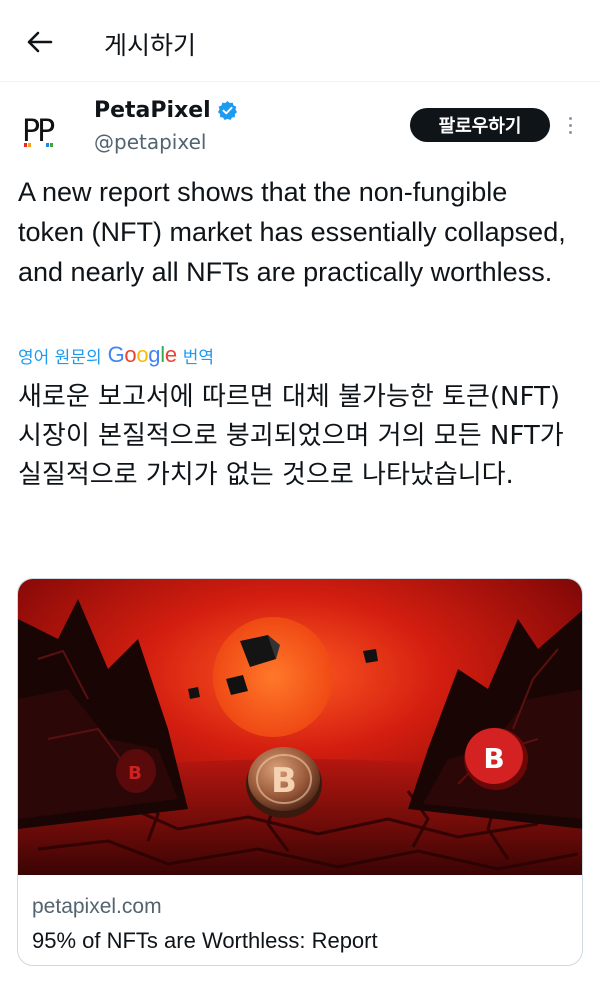  I want to click on card-domain: petapixel.com, so click(97, 906).